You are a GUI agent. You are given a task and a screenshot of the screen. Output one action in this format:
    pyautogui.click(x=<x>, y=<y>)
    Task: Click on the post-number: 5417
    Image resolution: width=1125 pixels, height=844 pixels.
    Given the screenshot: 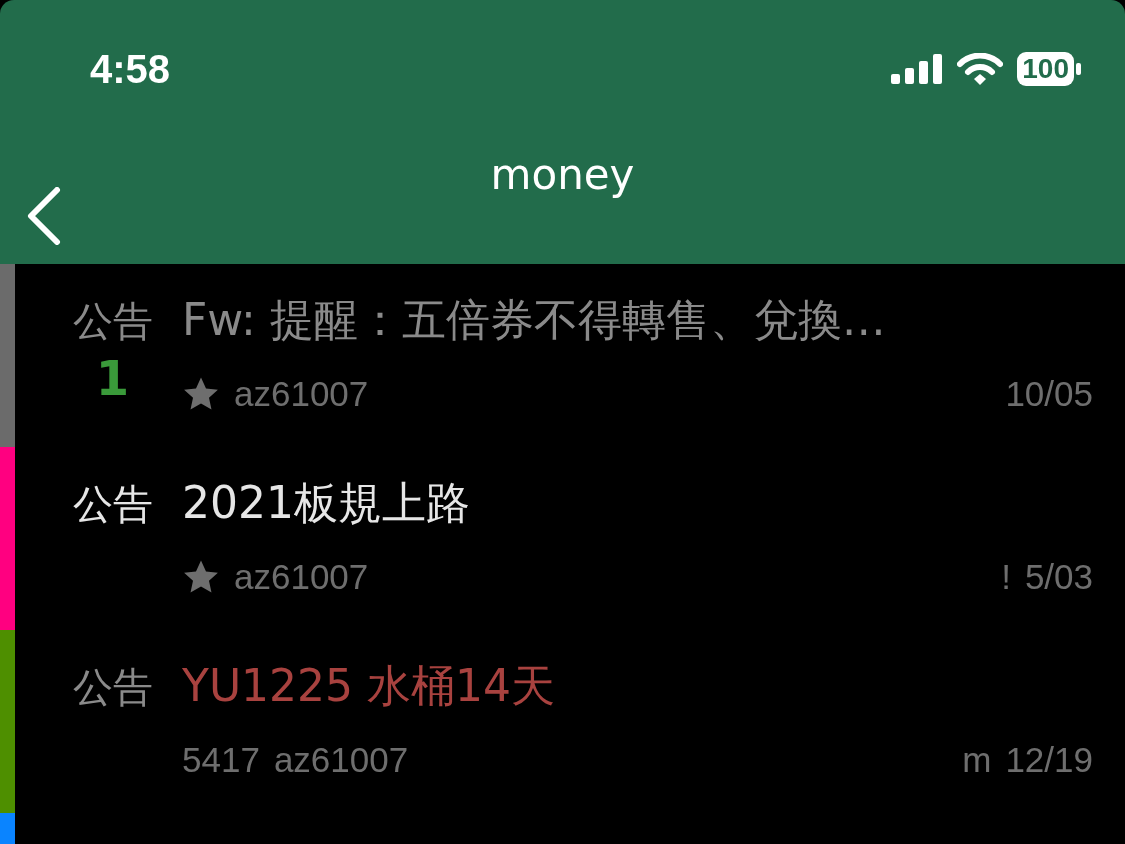 What is the action you would take?
    pyautogui.click(x=221, y=760)
    